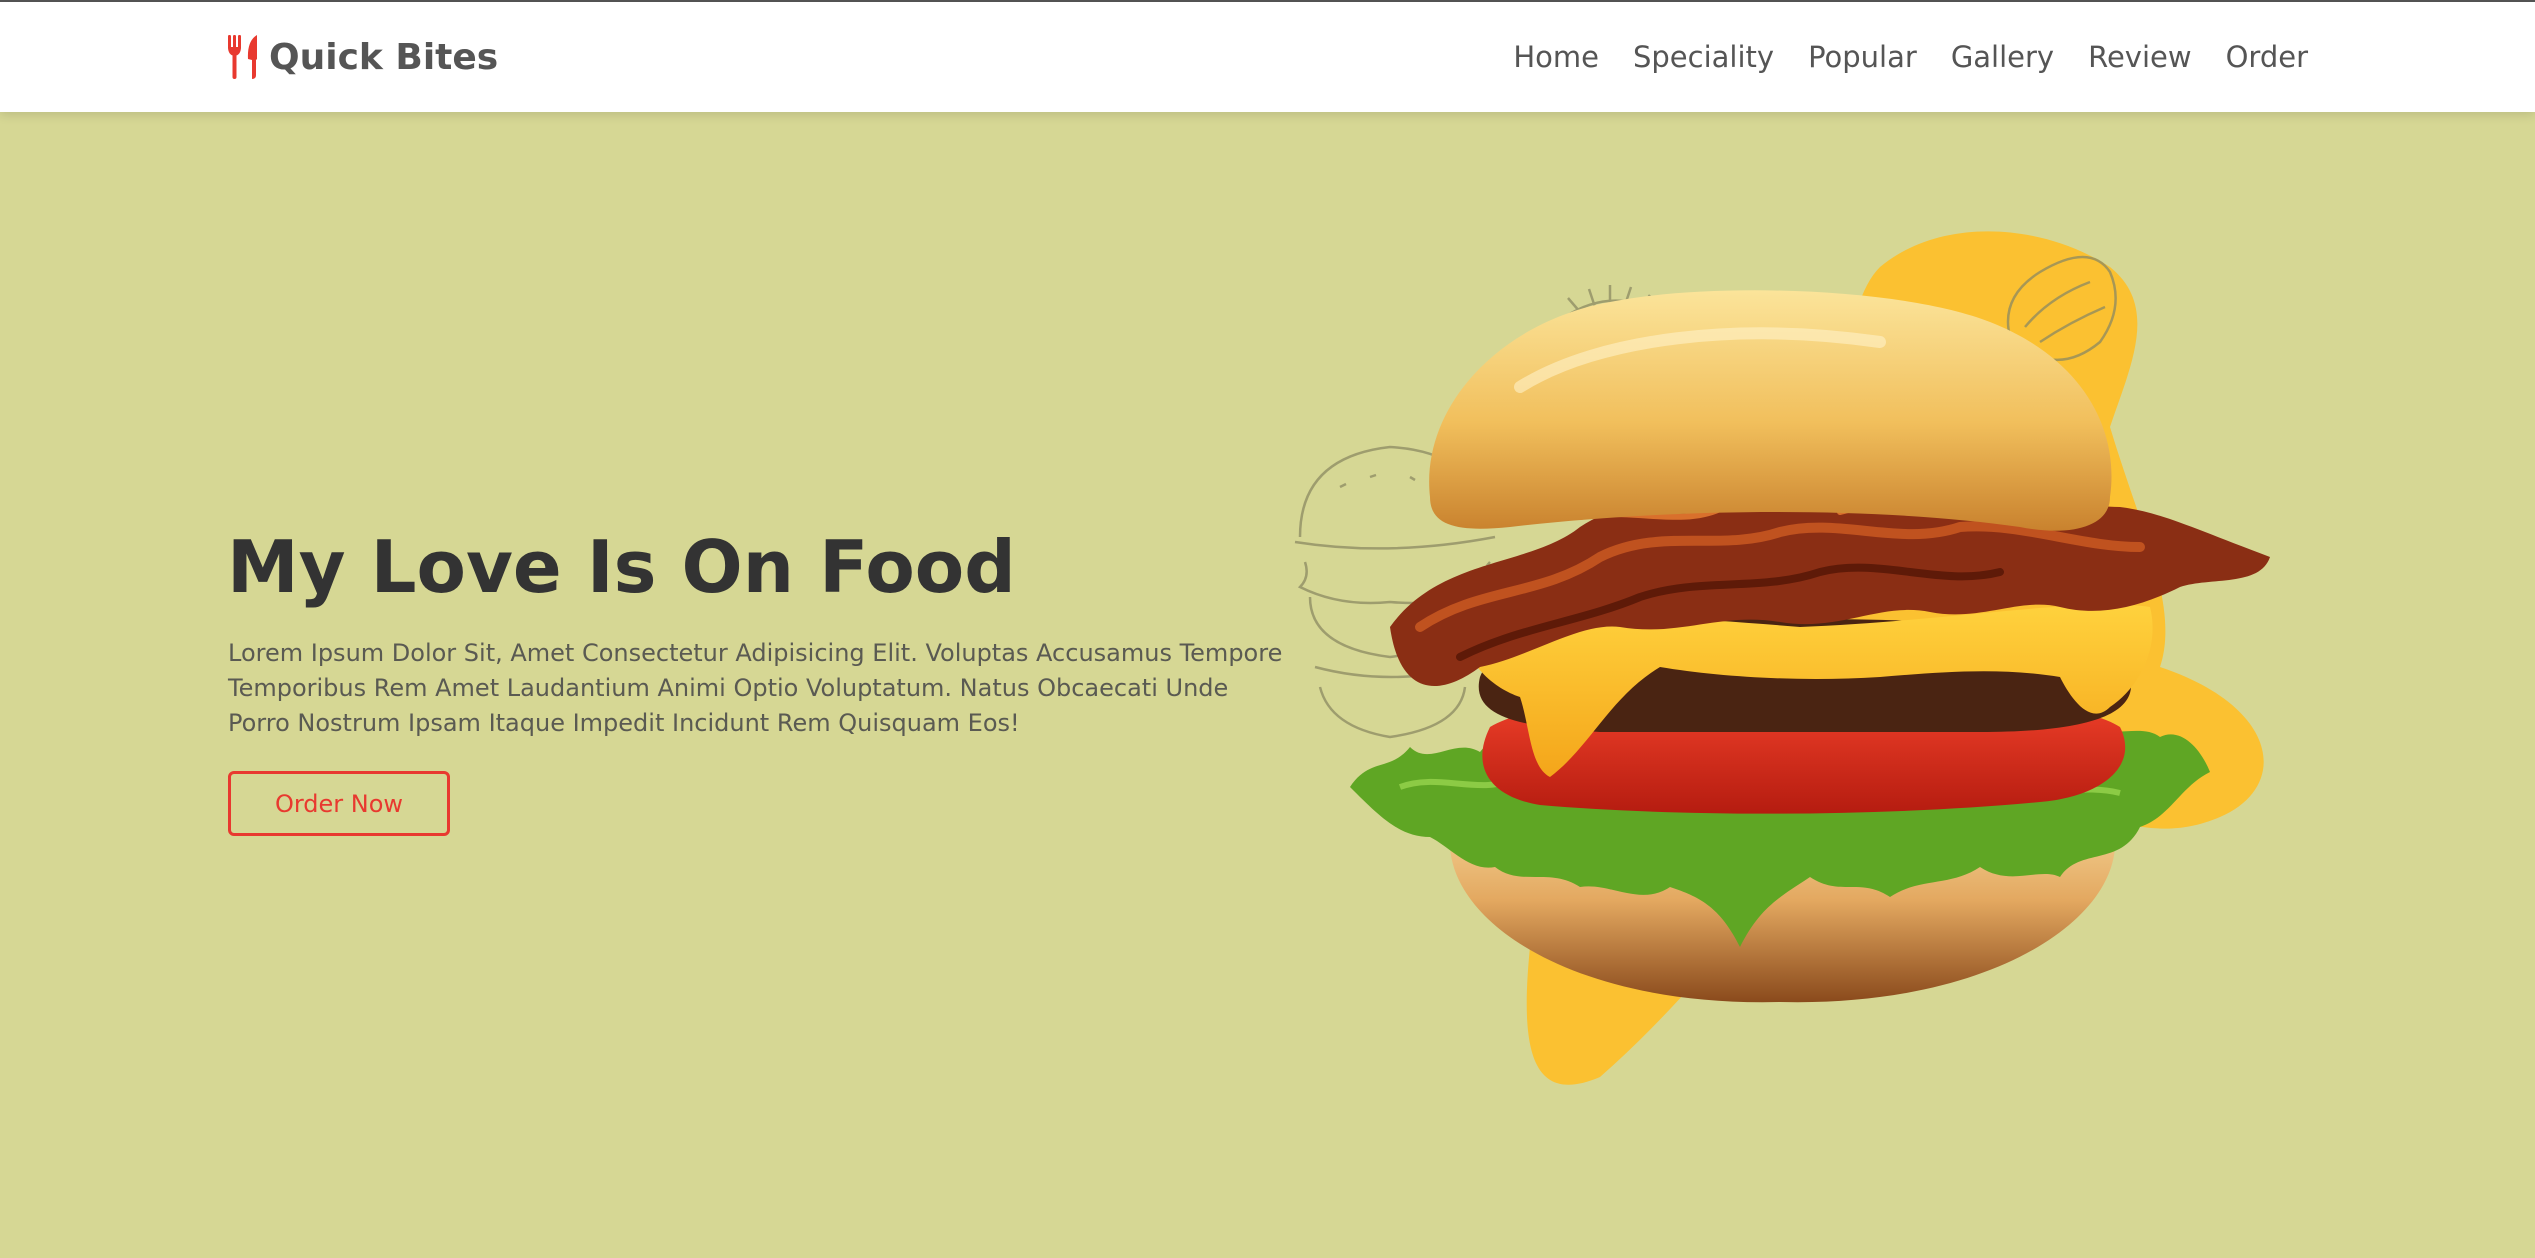  Describe the element at coordinates (1703, 57) in the screenshot. I see `nav-speciality: Speciality` at that location.